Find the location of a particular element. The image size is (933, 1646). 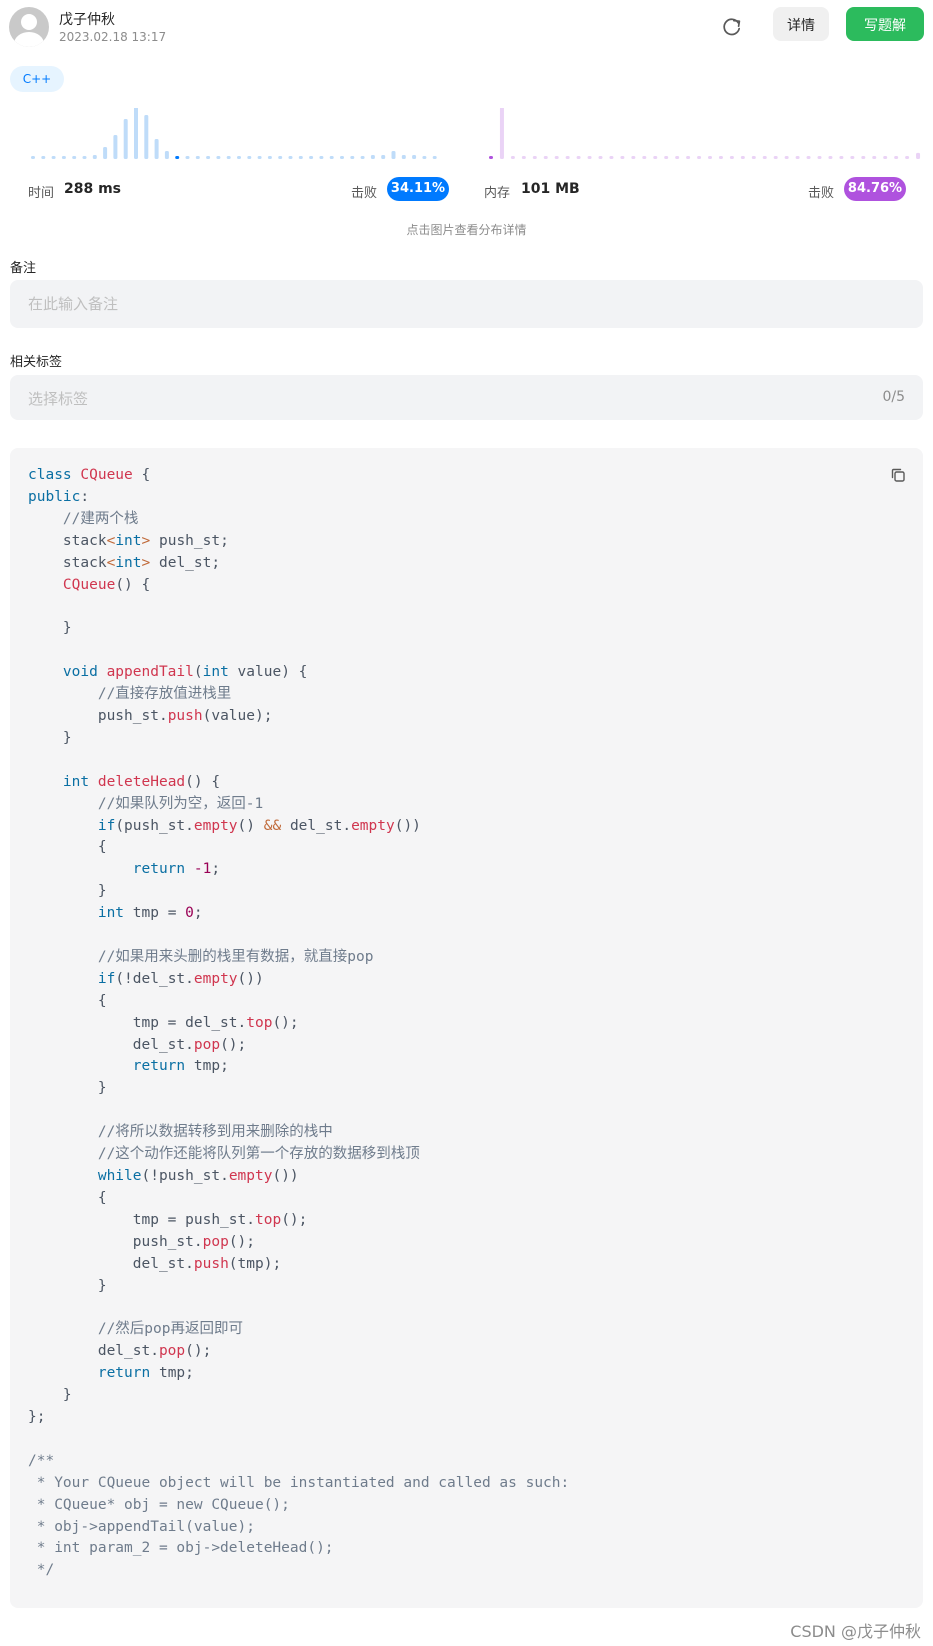

tag-count: 0/5 is located at coordinates (893, 397).